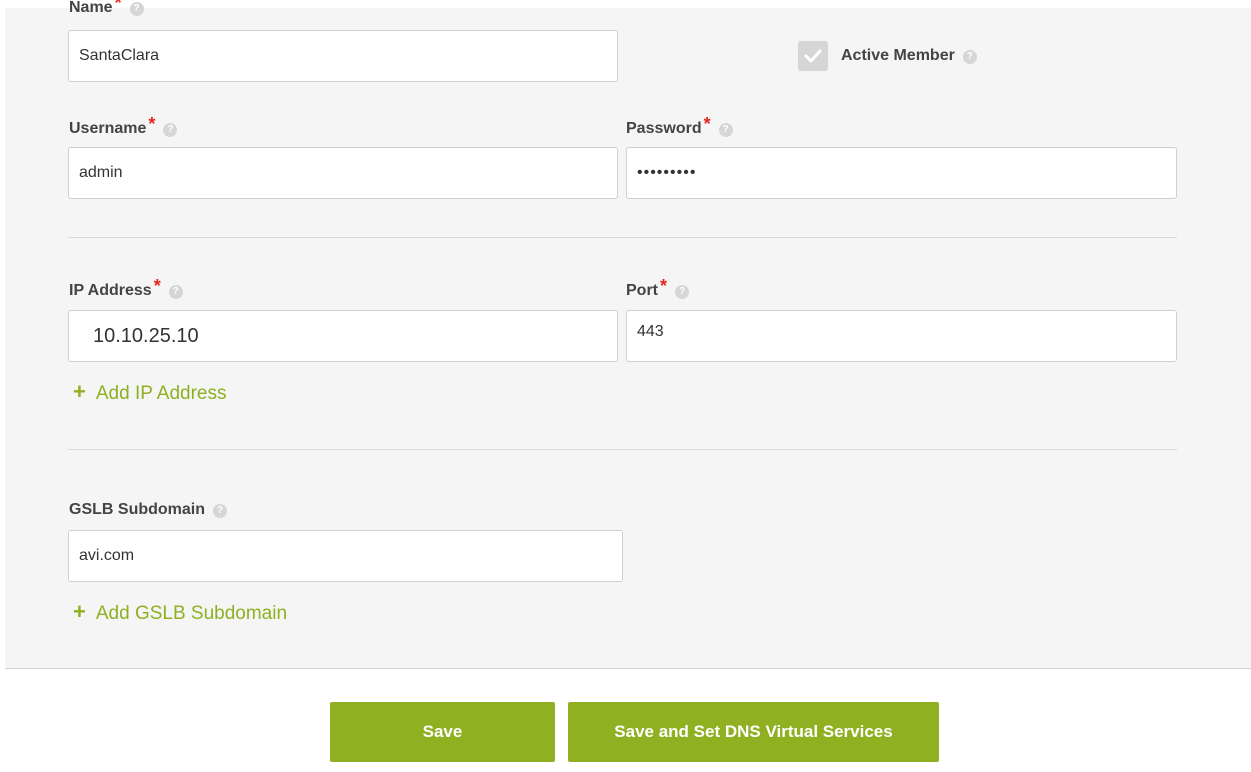 Image resolution: width=1251 pixels, height=772 pixels. What do you see at coordinates (898, 55) in the screenshot?
I see `active-member-text: Active Member` at bounding box center [898, 55].